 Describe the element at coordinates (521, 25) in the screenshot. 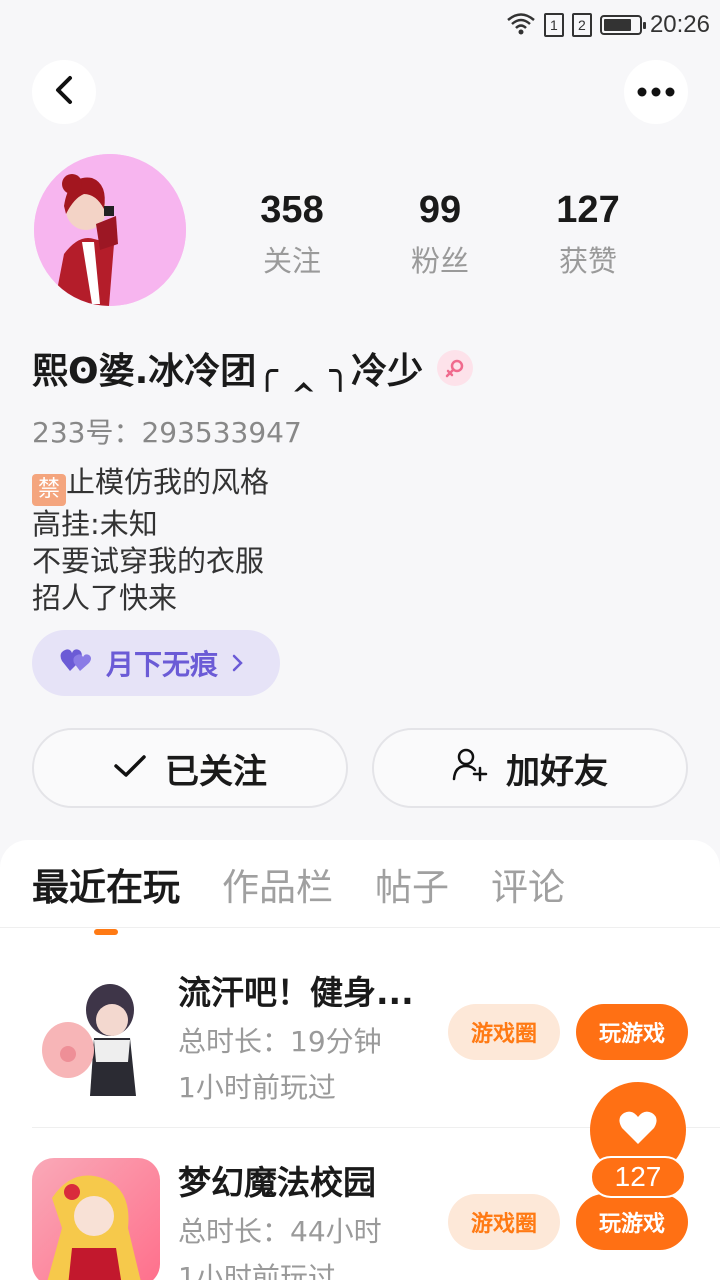

I see `wifi-icon` at that location.